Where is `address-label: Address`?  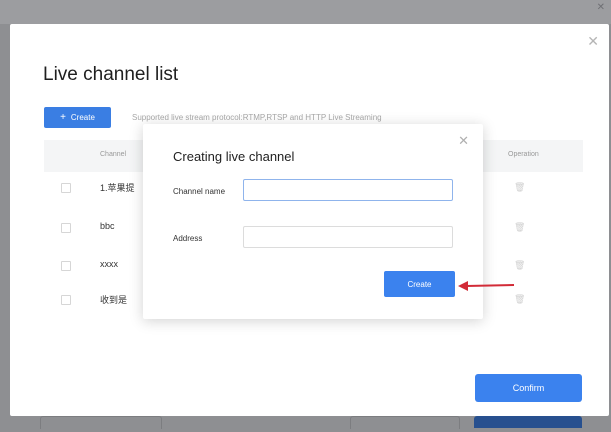
address-label: Address is located at coordinates (188, 238).